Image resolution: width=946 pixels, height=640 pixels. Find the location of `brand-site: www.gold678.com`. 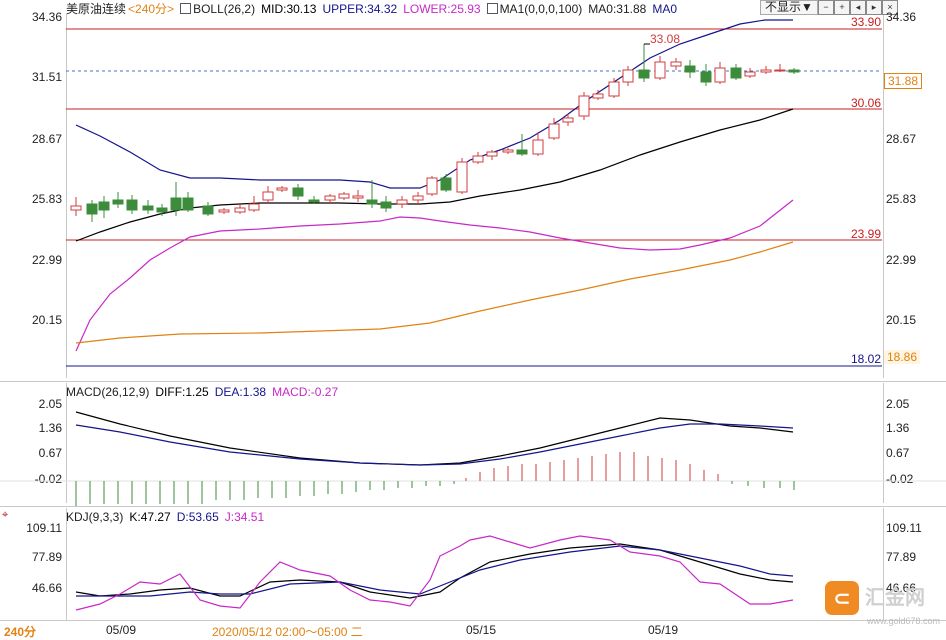

brand-site: www.gold678.com is located at coordinates (904, 621).